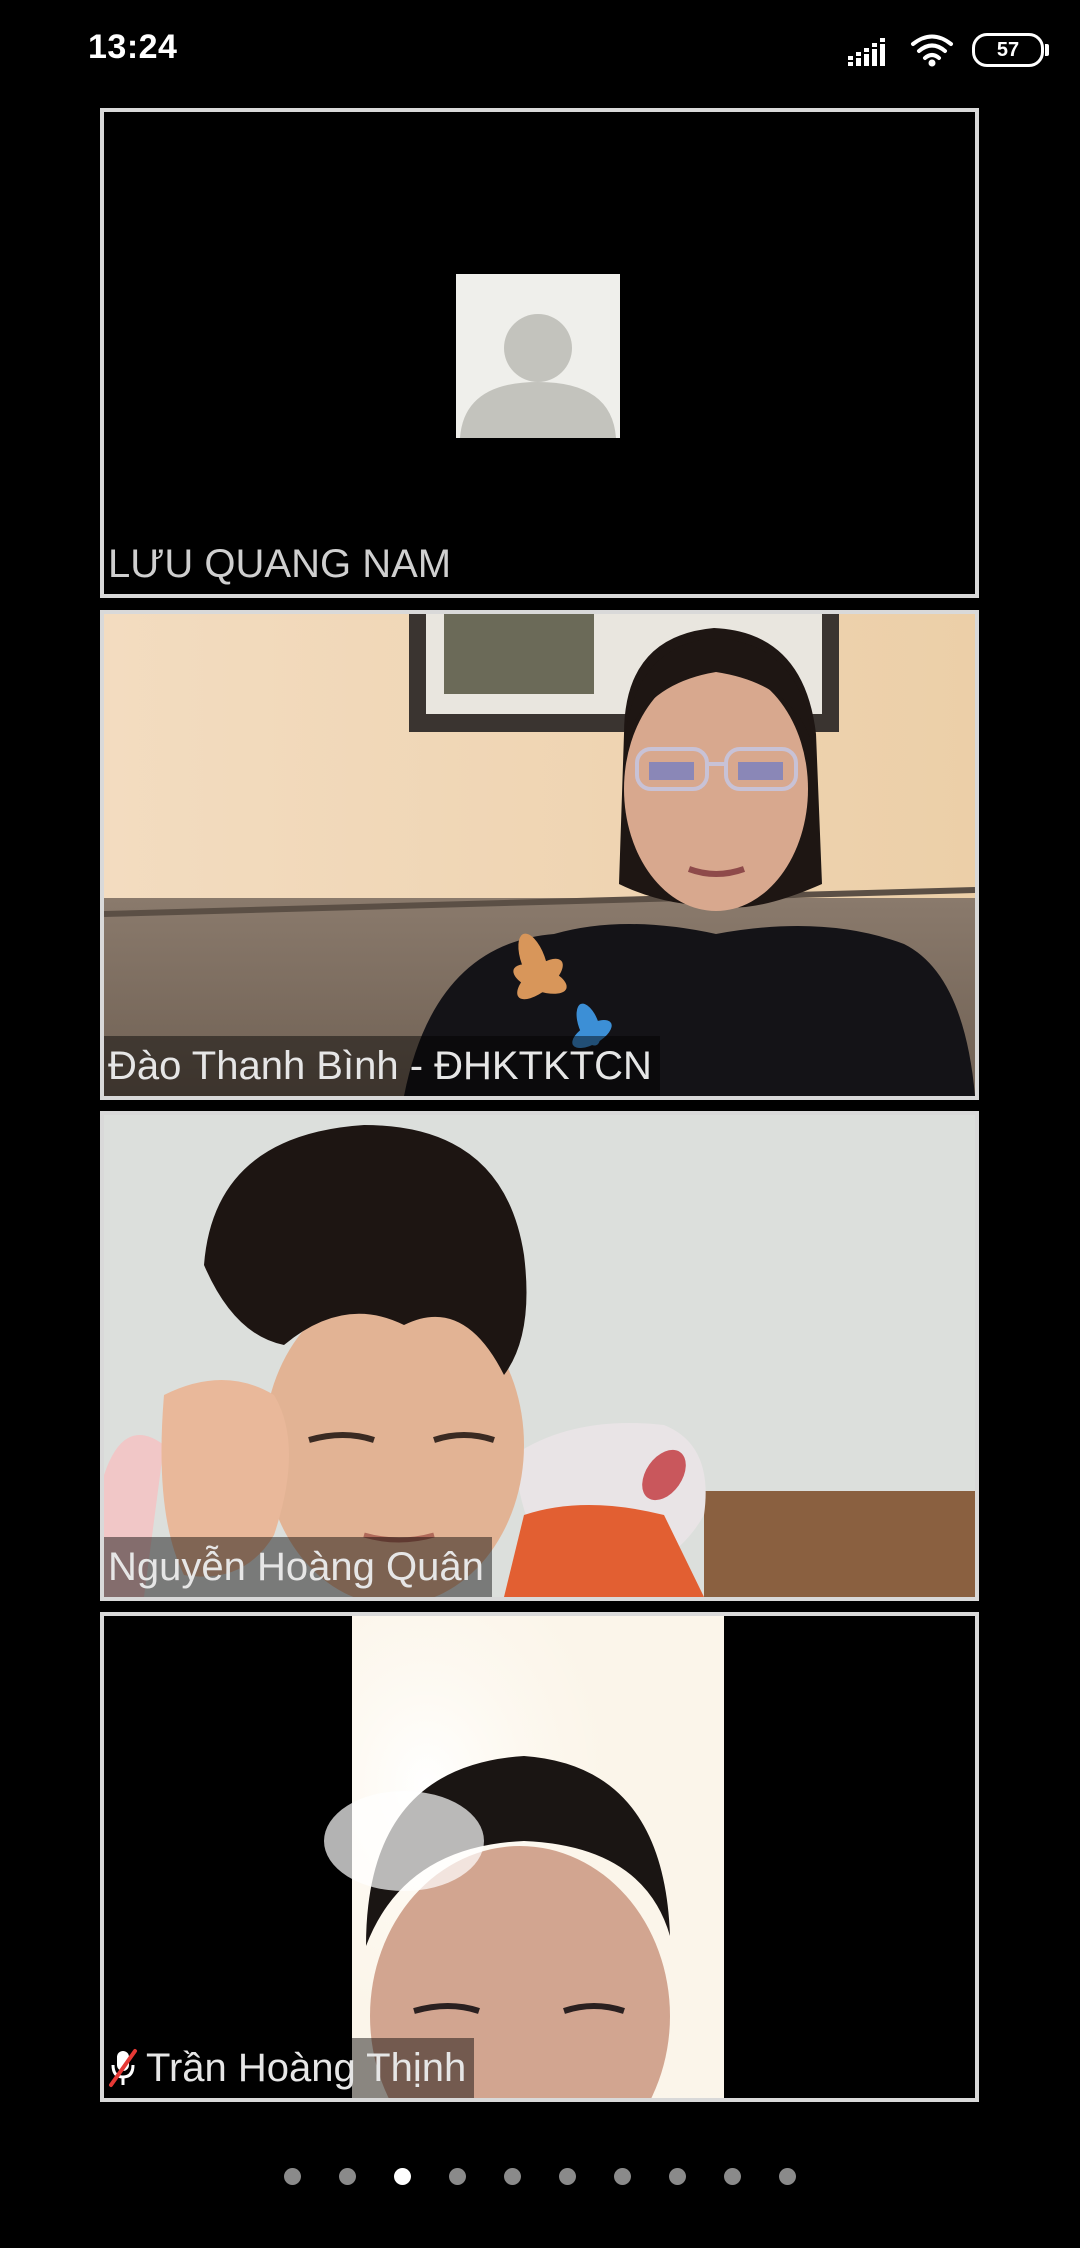 This screenshot has width=1080, height=2248. I want to click on status-time: 13:24, so click(133, 47).